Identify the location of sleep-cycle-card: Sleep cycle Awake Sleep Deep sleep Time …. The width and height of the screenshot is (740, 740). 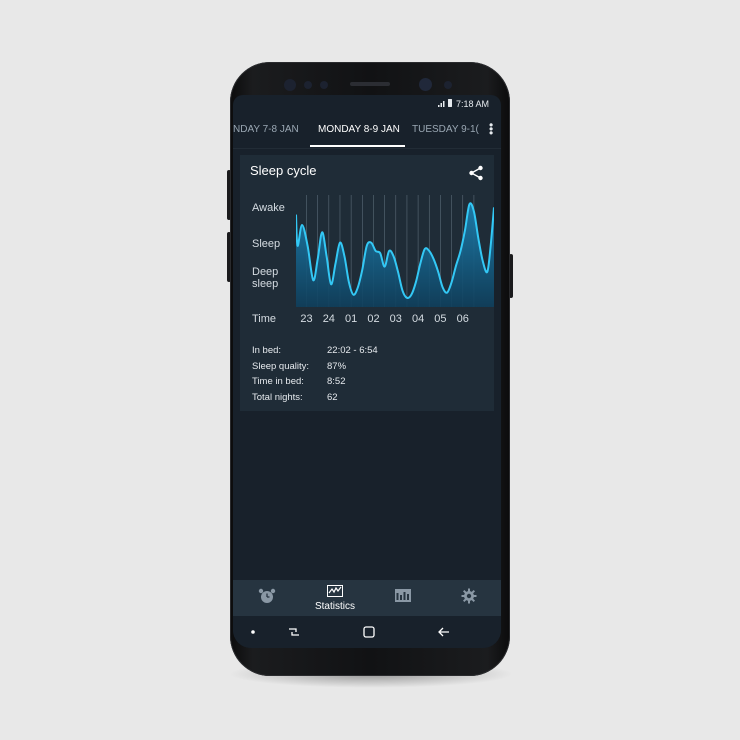
(367, 283).